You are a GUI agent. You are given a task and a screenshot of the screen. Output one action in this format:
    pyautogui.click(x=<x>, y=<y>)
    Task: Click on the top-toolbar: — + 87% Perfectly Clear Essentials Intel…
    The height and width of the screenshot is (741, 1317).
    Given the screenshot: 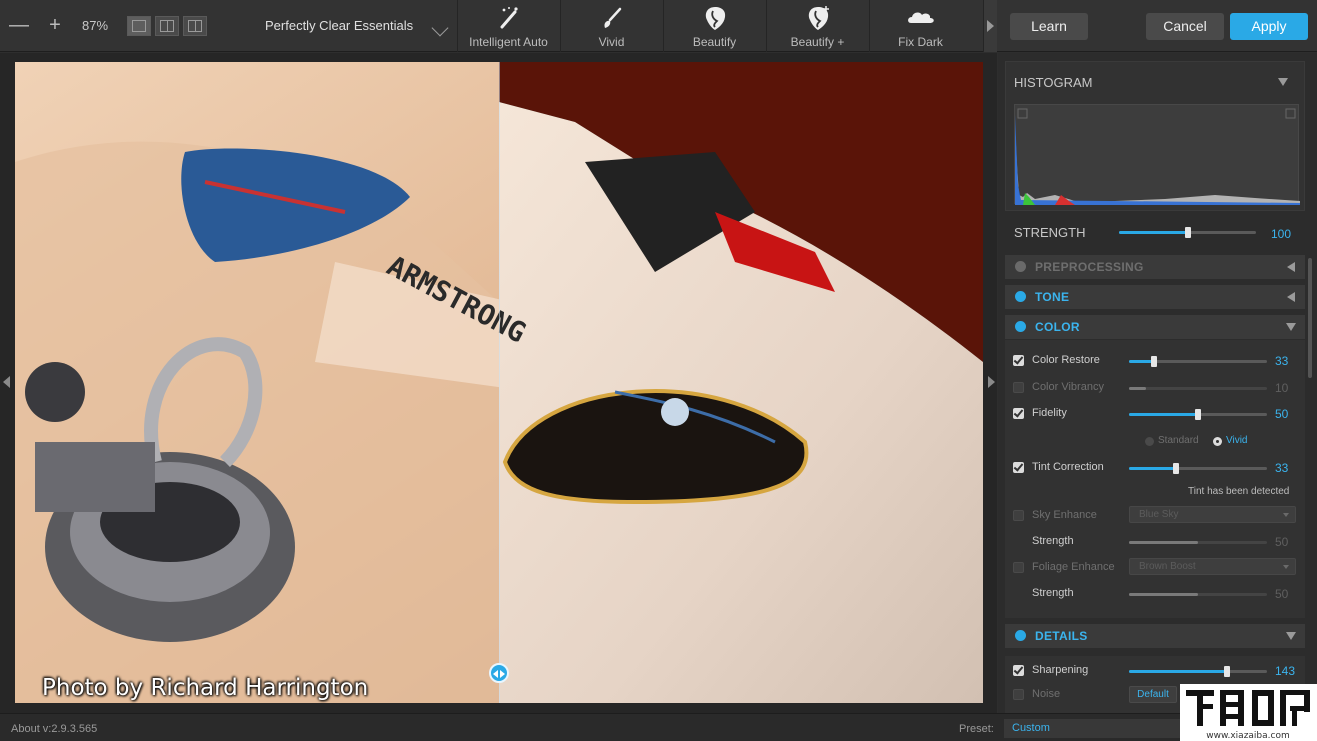 What is the action you would take?
    pyautogui.click(x=658, y=26)
    